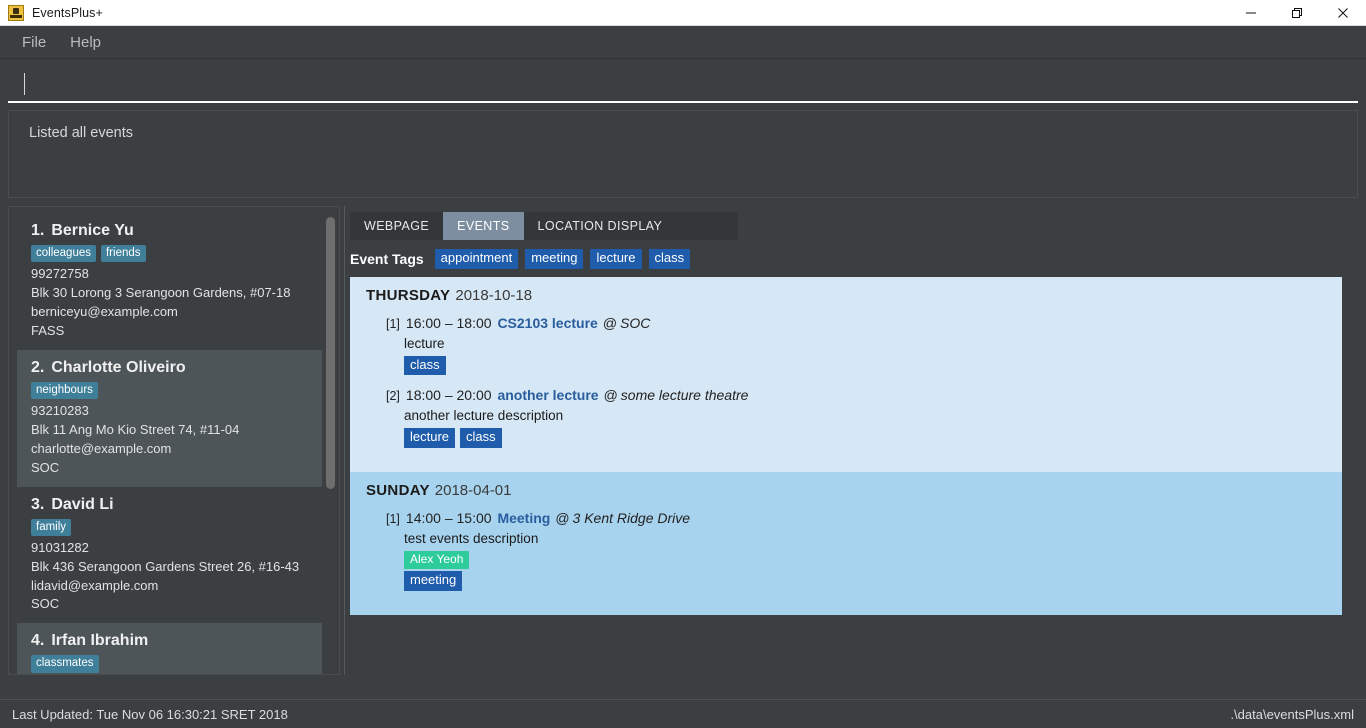  Describe the element at coordinates (60, 411) in the screenshot. I see `person-phone: 93210283` at that location.